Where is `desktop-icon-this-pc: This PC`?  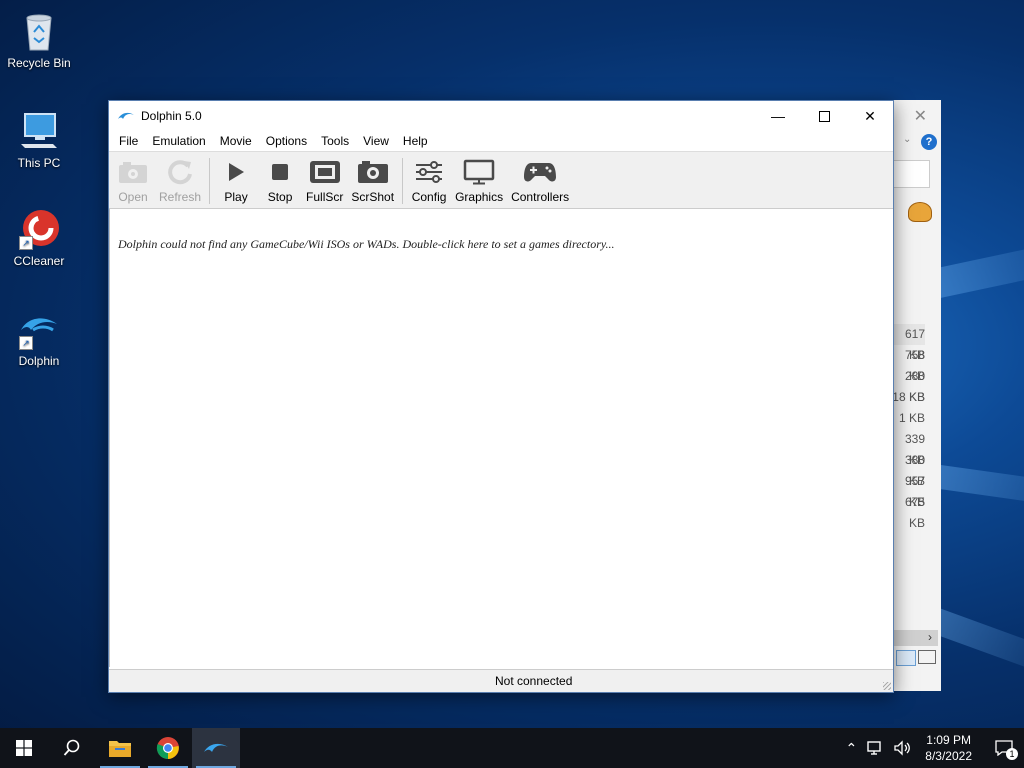 desktop-icon-this-pc: This PC is located at coordinates (39, 139).